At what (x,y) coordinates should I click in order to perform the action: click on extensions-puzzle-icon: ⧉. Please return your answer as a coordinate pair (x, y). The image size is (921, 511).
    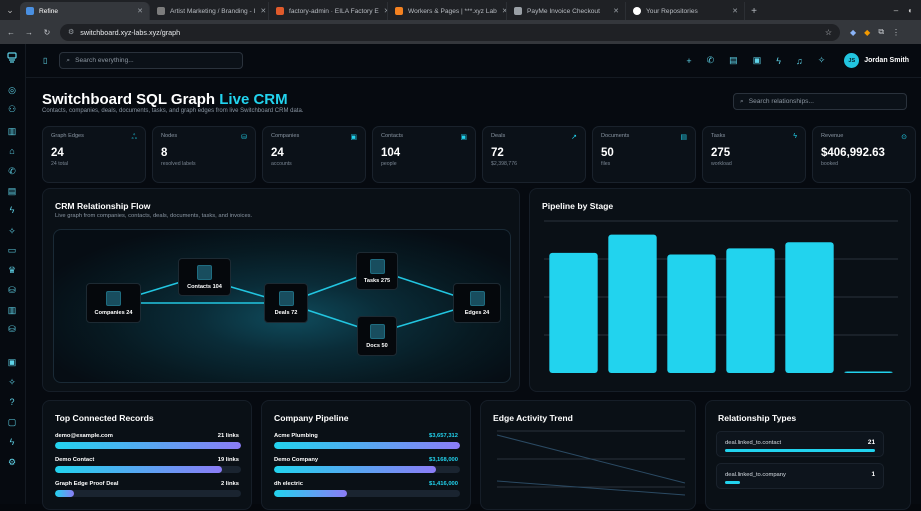
    Looking at the image, I should click on (881, 32).